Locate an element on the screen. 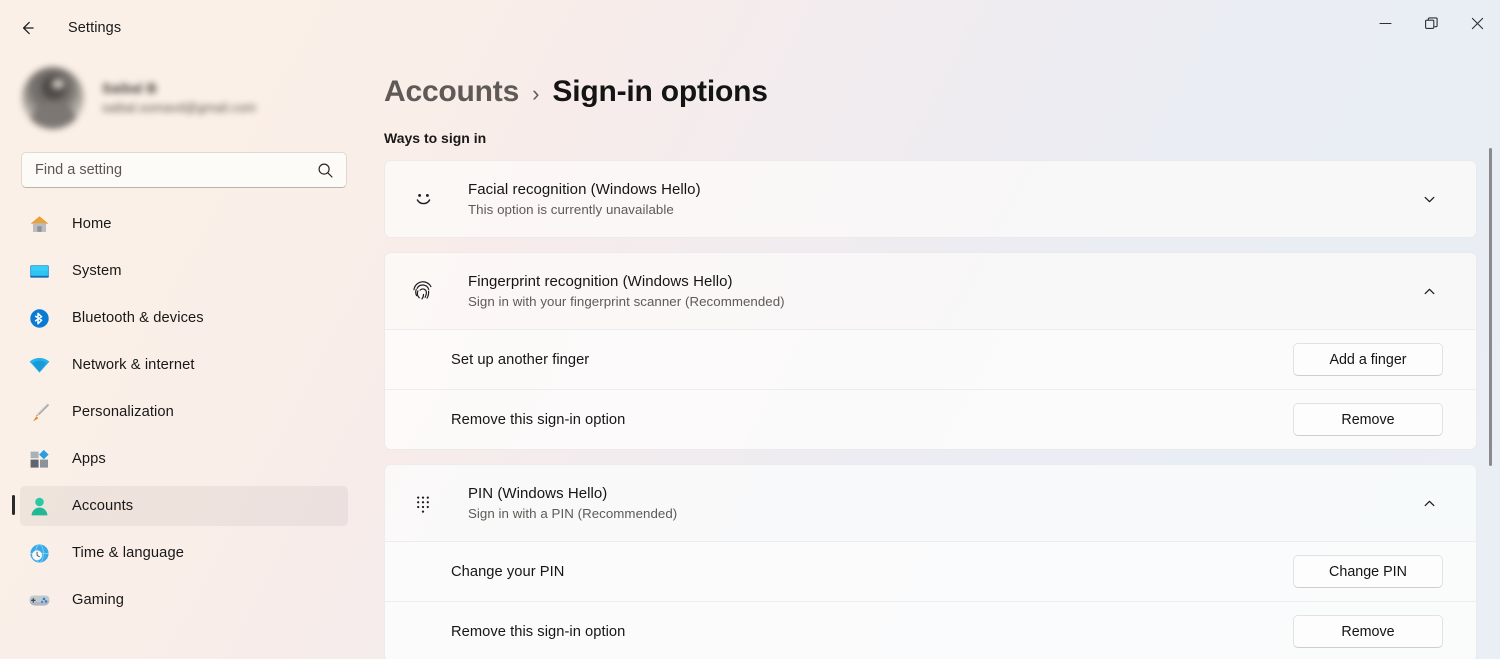 This screenshot has height=659, width=1500. vertical-scrollbar is located at coordinates (1491, 307).